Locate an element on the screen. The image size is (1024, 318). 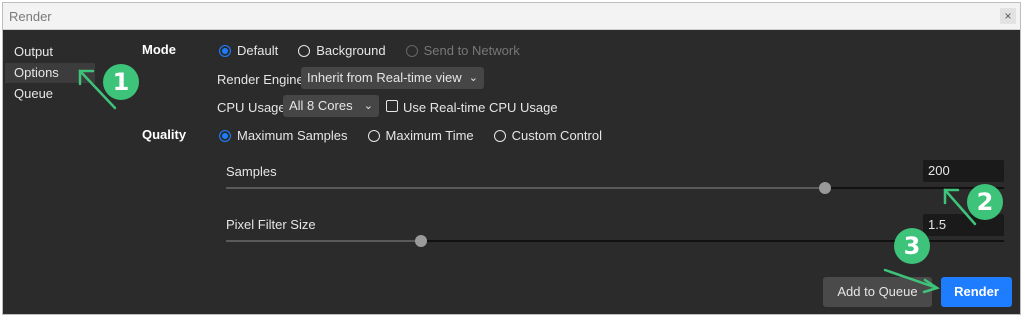
cpu-usage-label: CPU Usage is located at coordinates (251, 107).